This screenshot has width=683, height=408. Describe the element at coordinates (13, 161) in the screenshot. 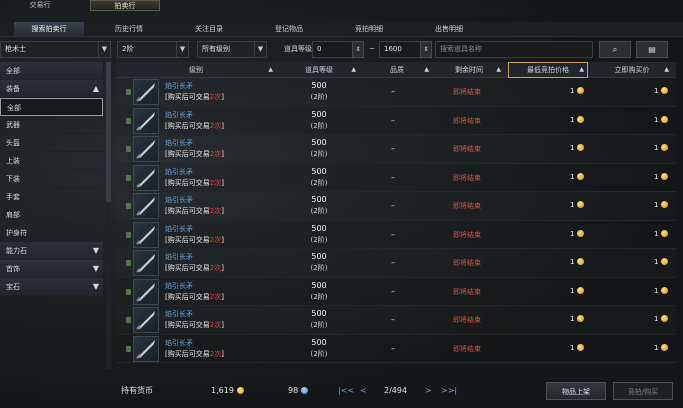

I see `sidebar-item-label: 上装` at that location.